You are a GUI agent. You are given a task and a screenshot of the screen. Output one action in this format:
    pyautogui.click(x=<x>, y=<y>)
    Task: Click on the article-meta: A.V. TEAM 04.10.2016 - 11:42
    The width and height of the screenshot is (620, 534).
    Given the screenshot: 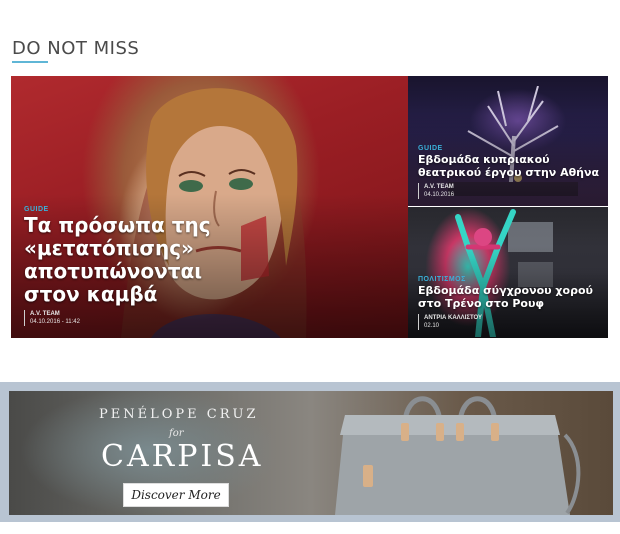 What is the action you would take?
    pyautogui.click(x=52, y=318)
    